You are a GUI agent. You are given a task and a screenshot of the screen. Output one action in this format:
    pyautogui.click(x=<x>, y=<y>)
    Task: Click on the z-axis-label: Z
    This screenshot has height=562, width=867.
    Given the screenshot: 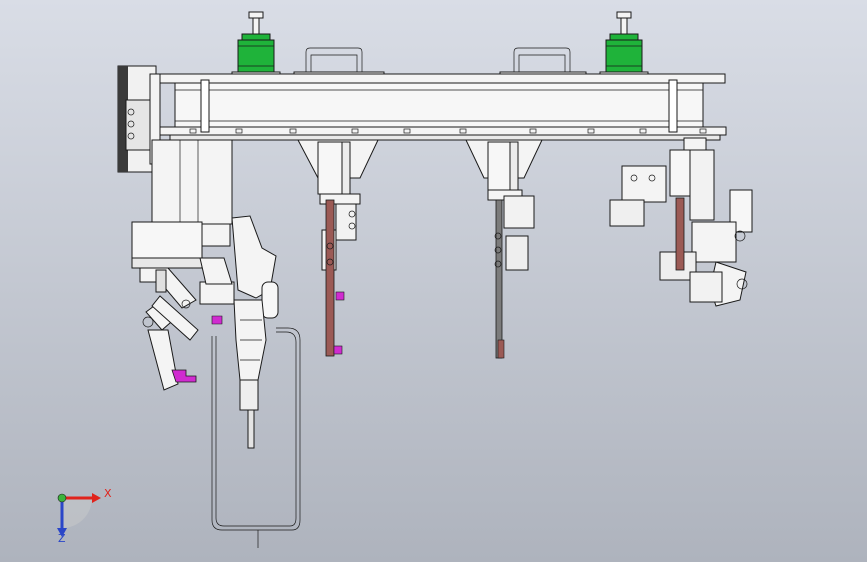 What is the action you would take?
    pyautogui.click(x=62, y=538)
    